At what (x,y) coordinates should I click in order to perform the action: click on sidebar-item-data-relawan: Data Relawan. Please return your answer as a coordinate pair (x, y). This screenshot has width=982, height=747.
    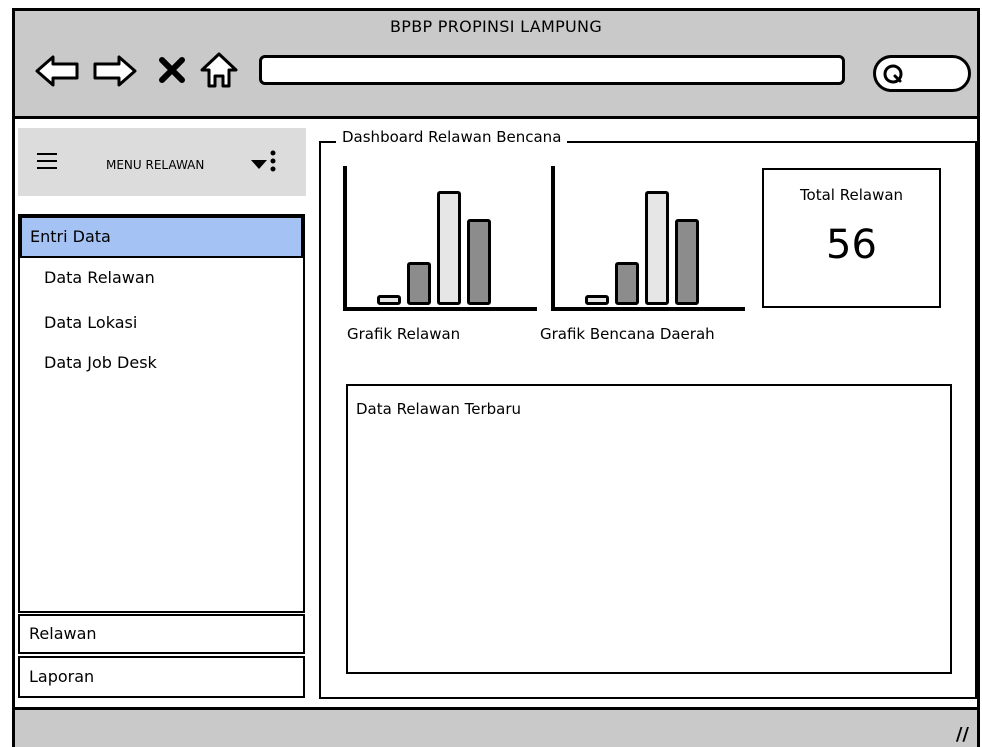
    Looking at the image, I should click on (99, 277).